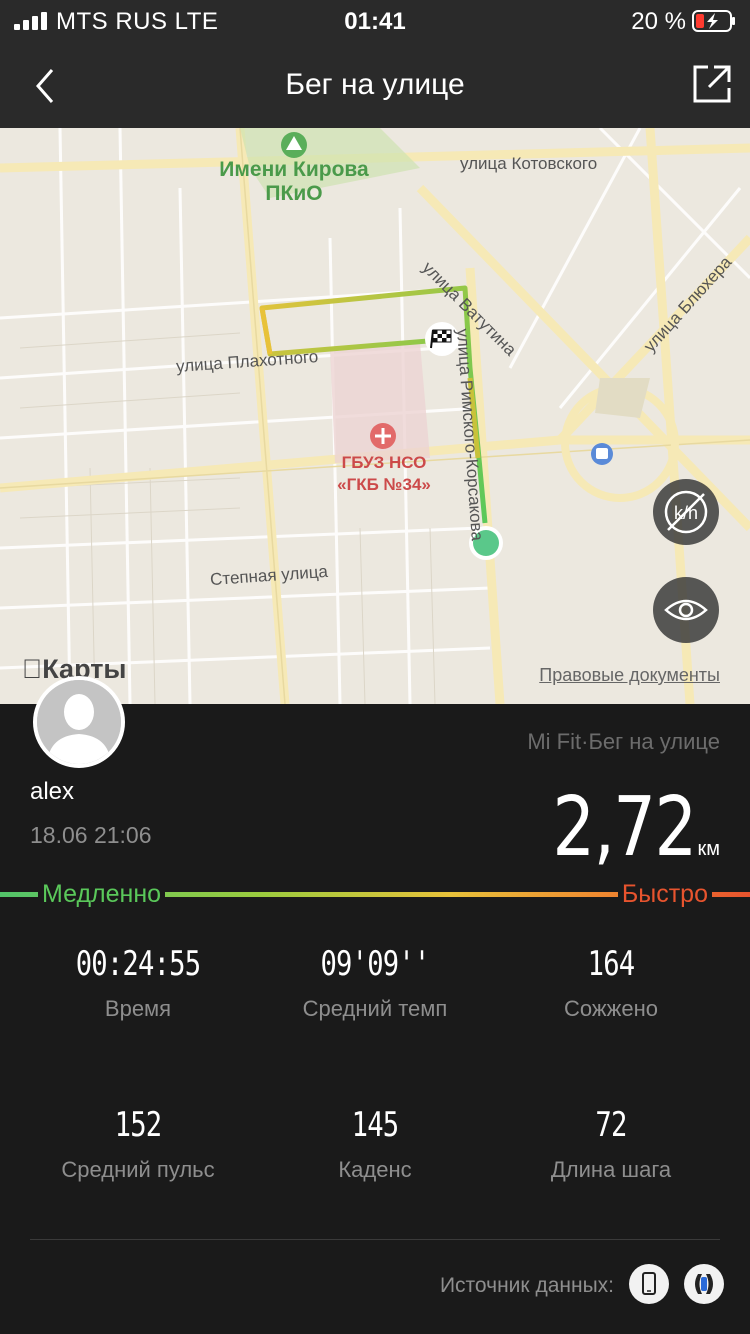  Describe the element at coordinates (713, 21) in the screenshot. I see `battery-charging-icon` at that location.